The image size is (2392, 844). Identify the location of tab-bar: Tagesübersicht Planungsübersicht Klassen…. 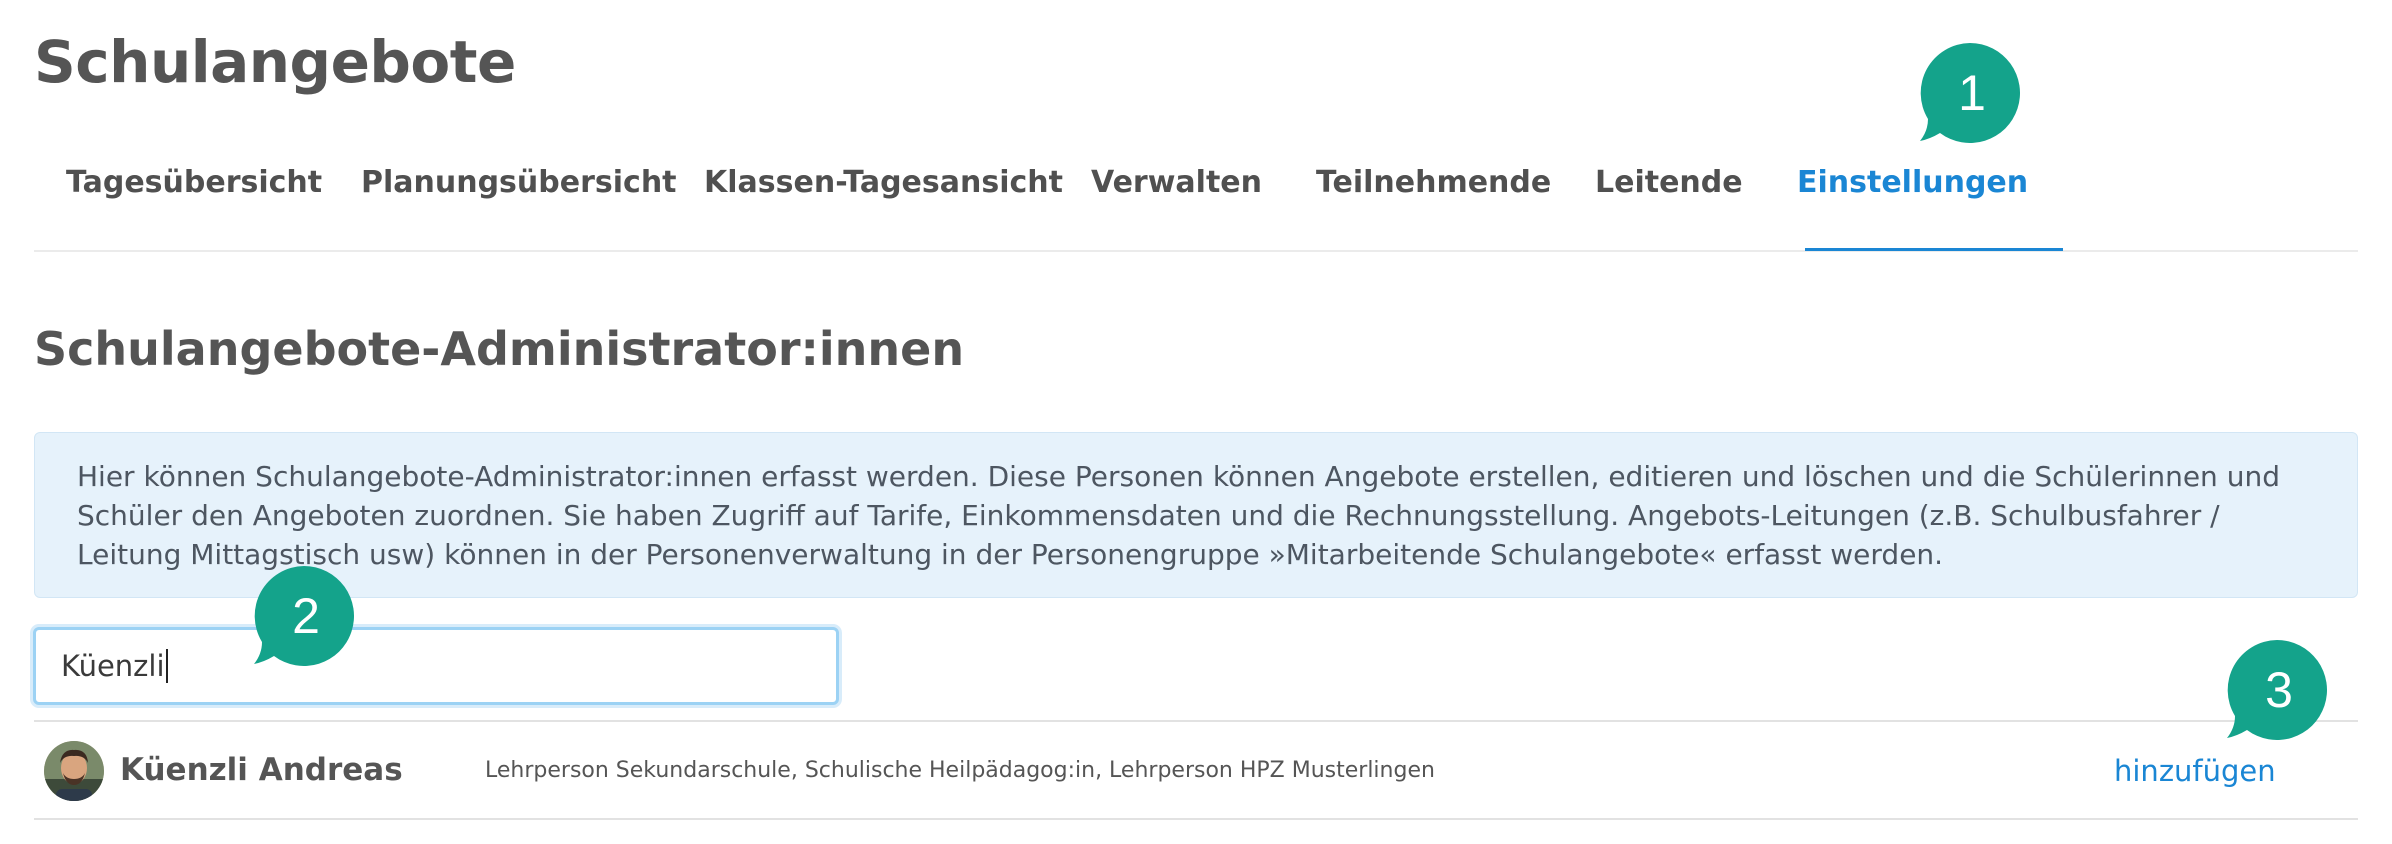
(1196, 196).